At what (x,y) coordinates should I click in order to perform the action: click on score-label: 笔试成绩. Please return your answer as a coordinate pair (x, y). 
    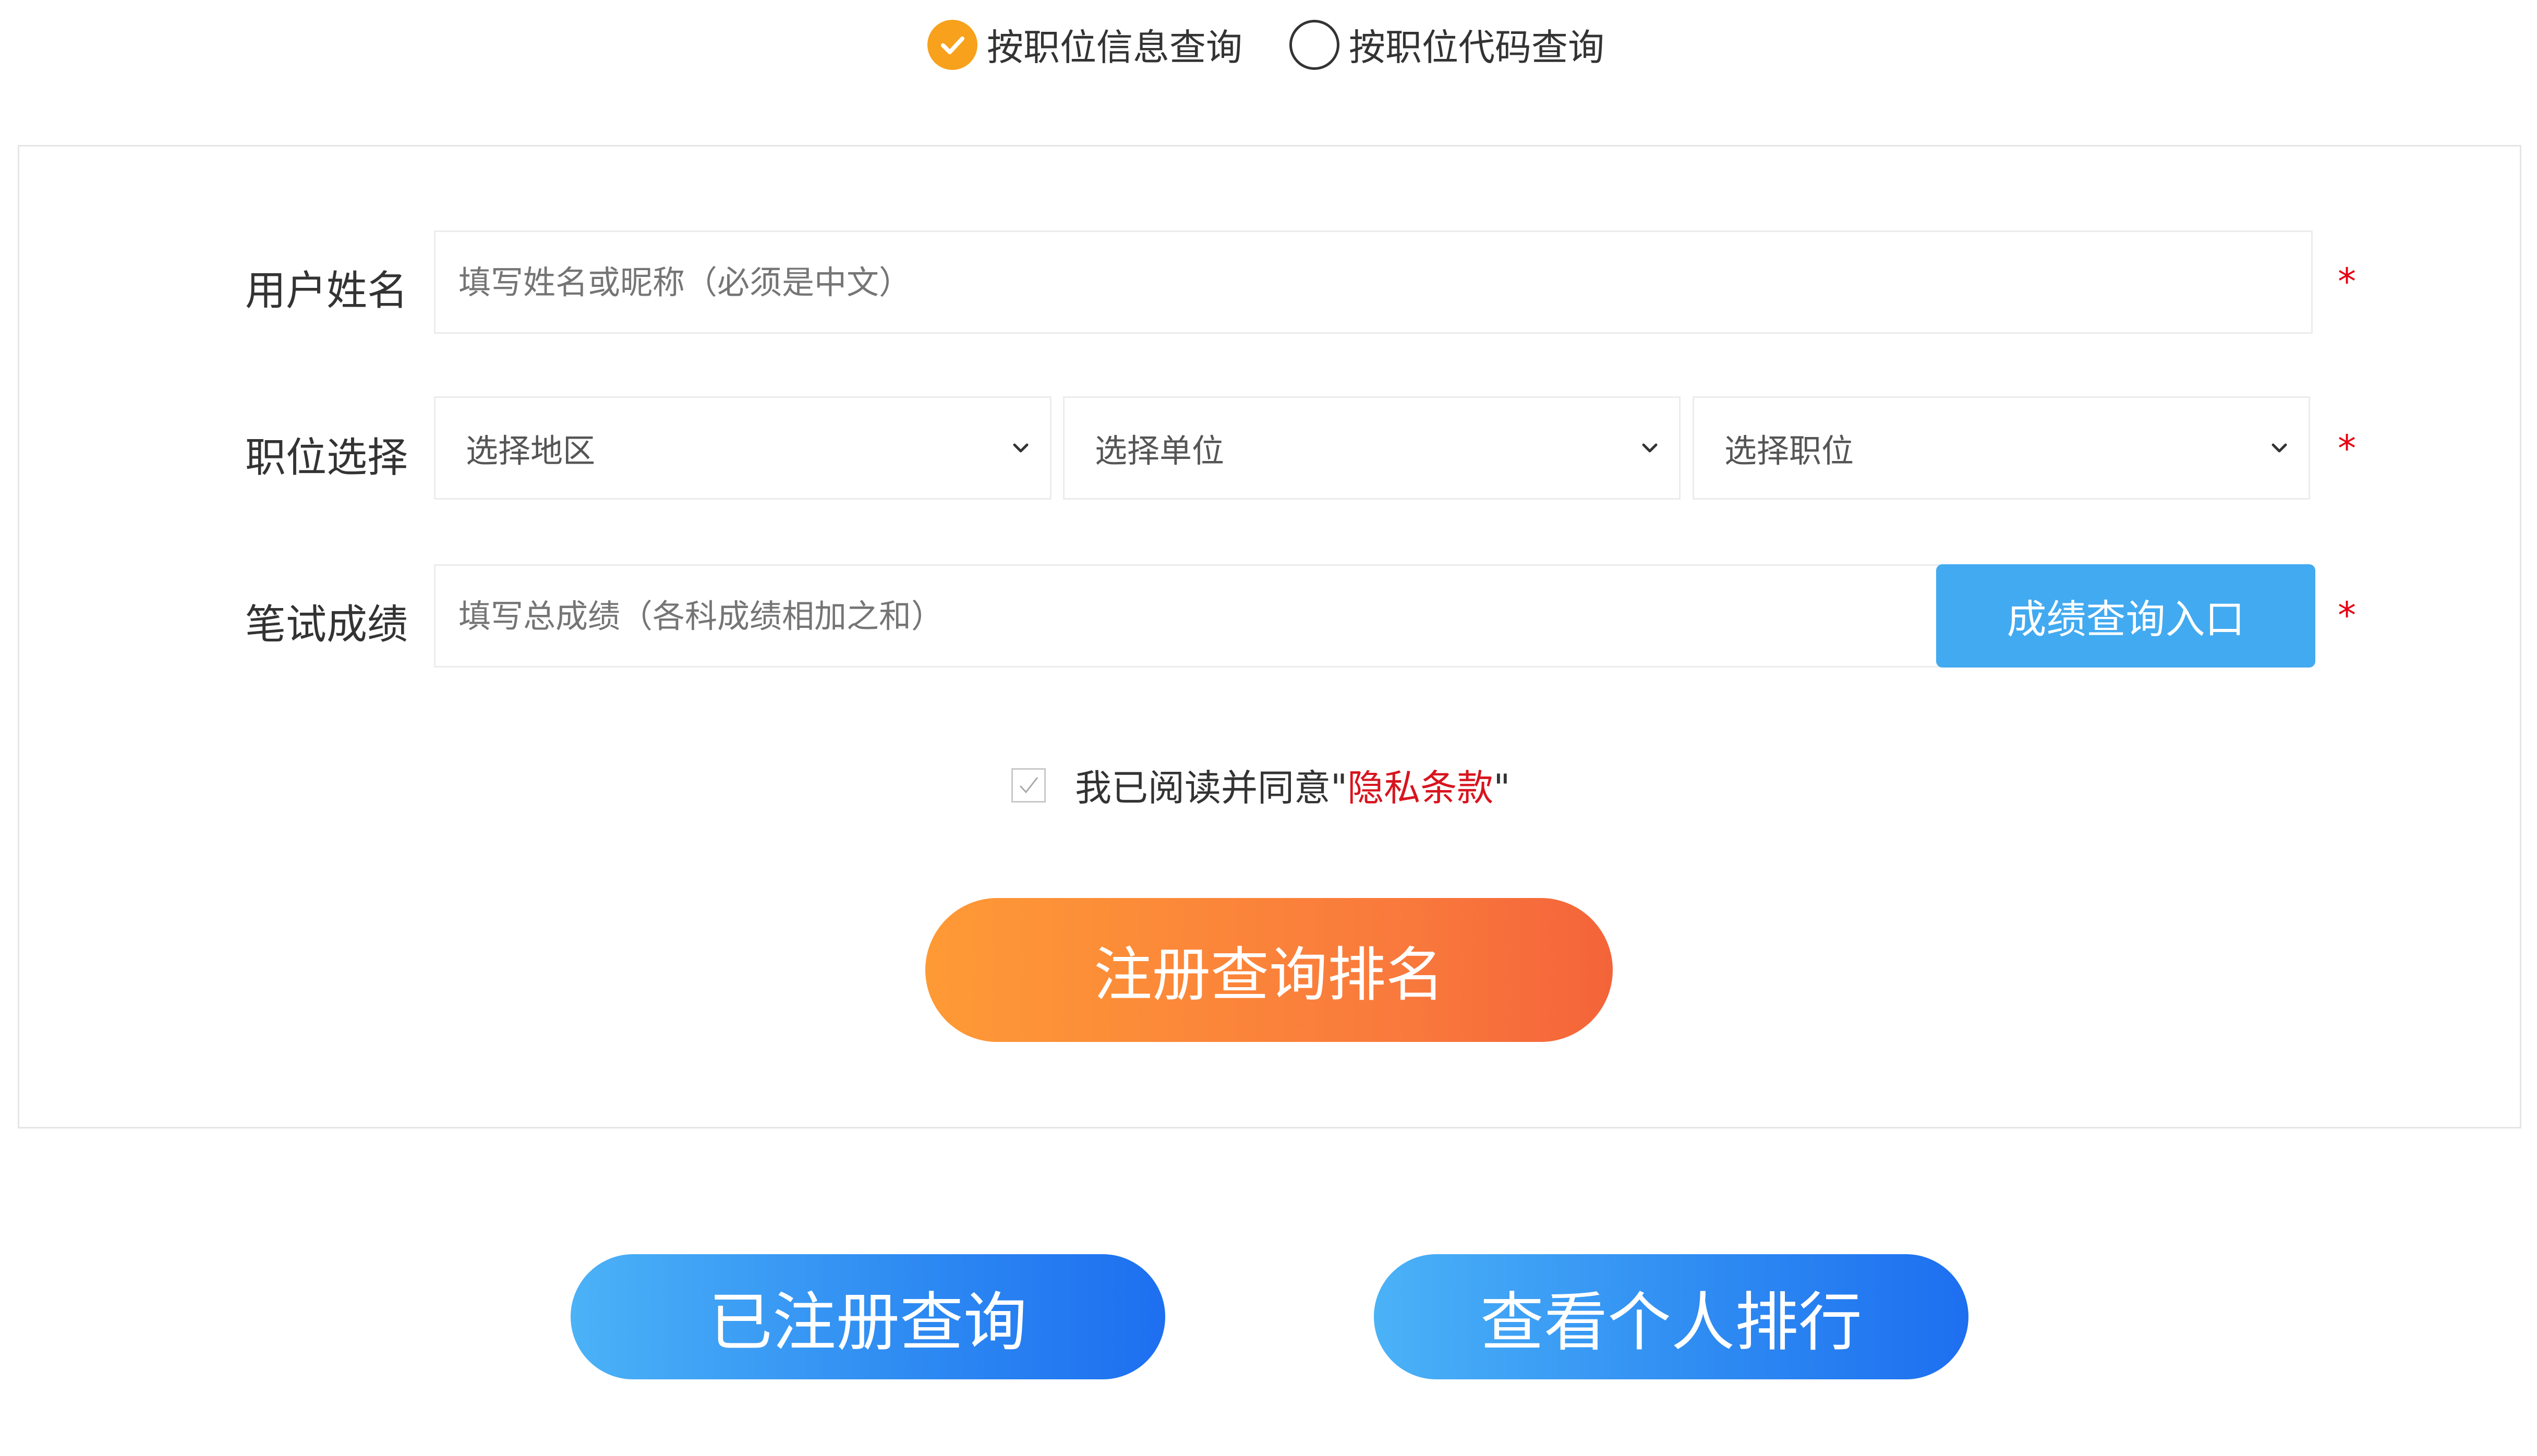
    Looking at the image, I should click on (326, 624).